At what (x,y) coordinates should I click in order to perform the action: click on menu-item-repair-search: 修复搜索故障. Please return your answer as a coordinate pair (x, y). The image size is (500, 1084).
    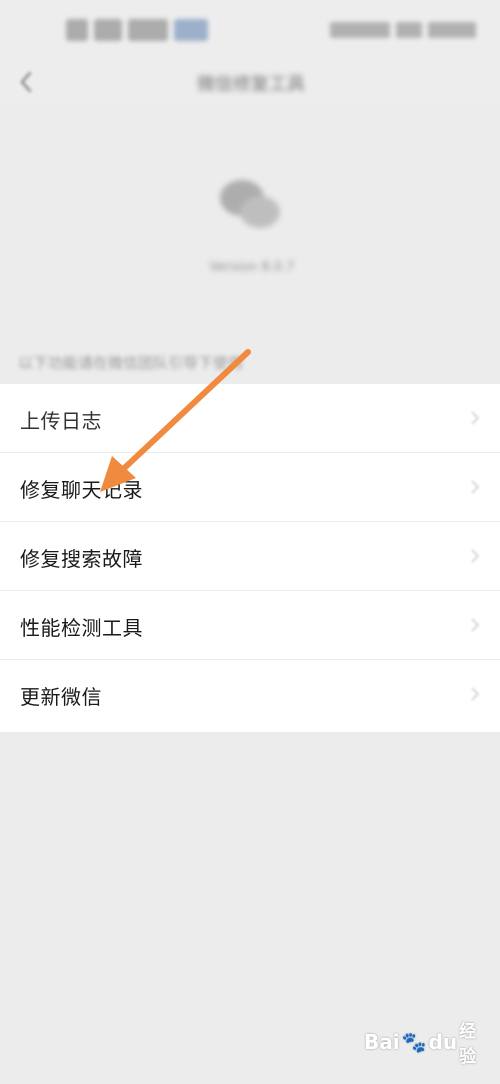
    Looking at the image, I should click on (250, 556).